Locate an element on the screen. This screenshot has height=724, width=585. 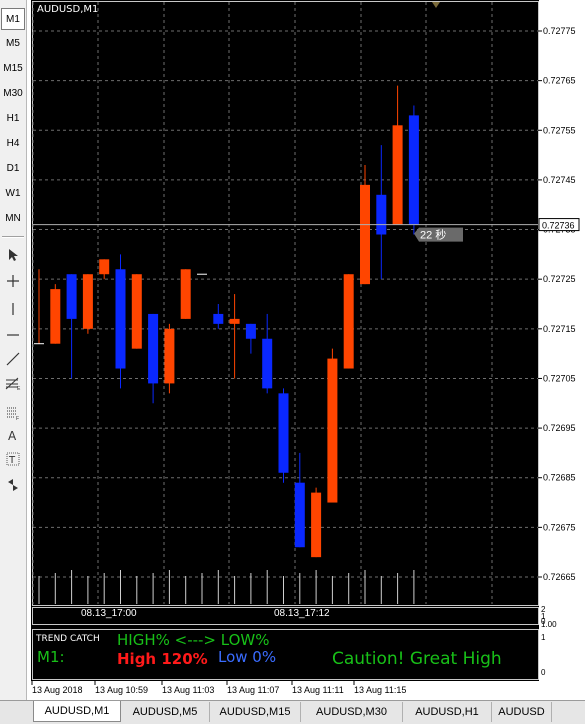
price-axis-label: 0.72765 is located at coordinates (559, 81).